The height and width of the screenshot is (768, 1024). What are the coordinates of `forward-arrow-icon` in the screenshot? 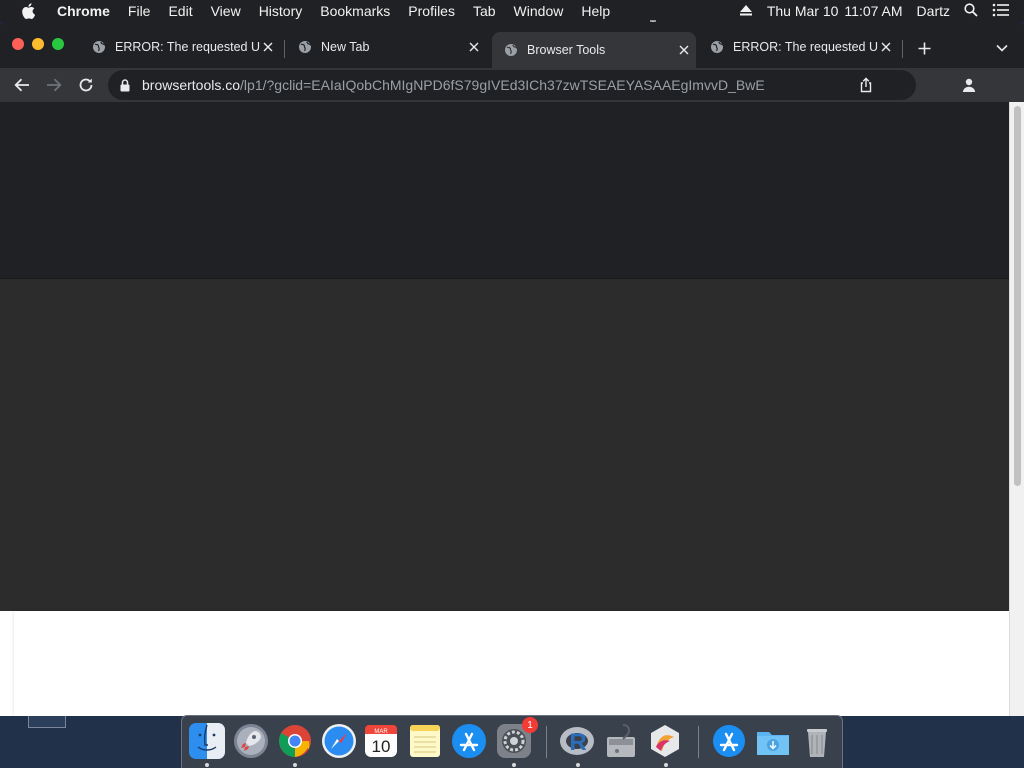 It's located at (54, 85).